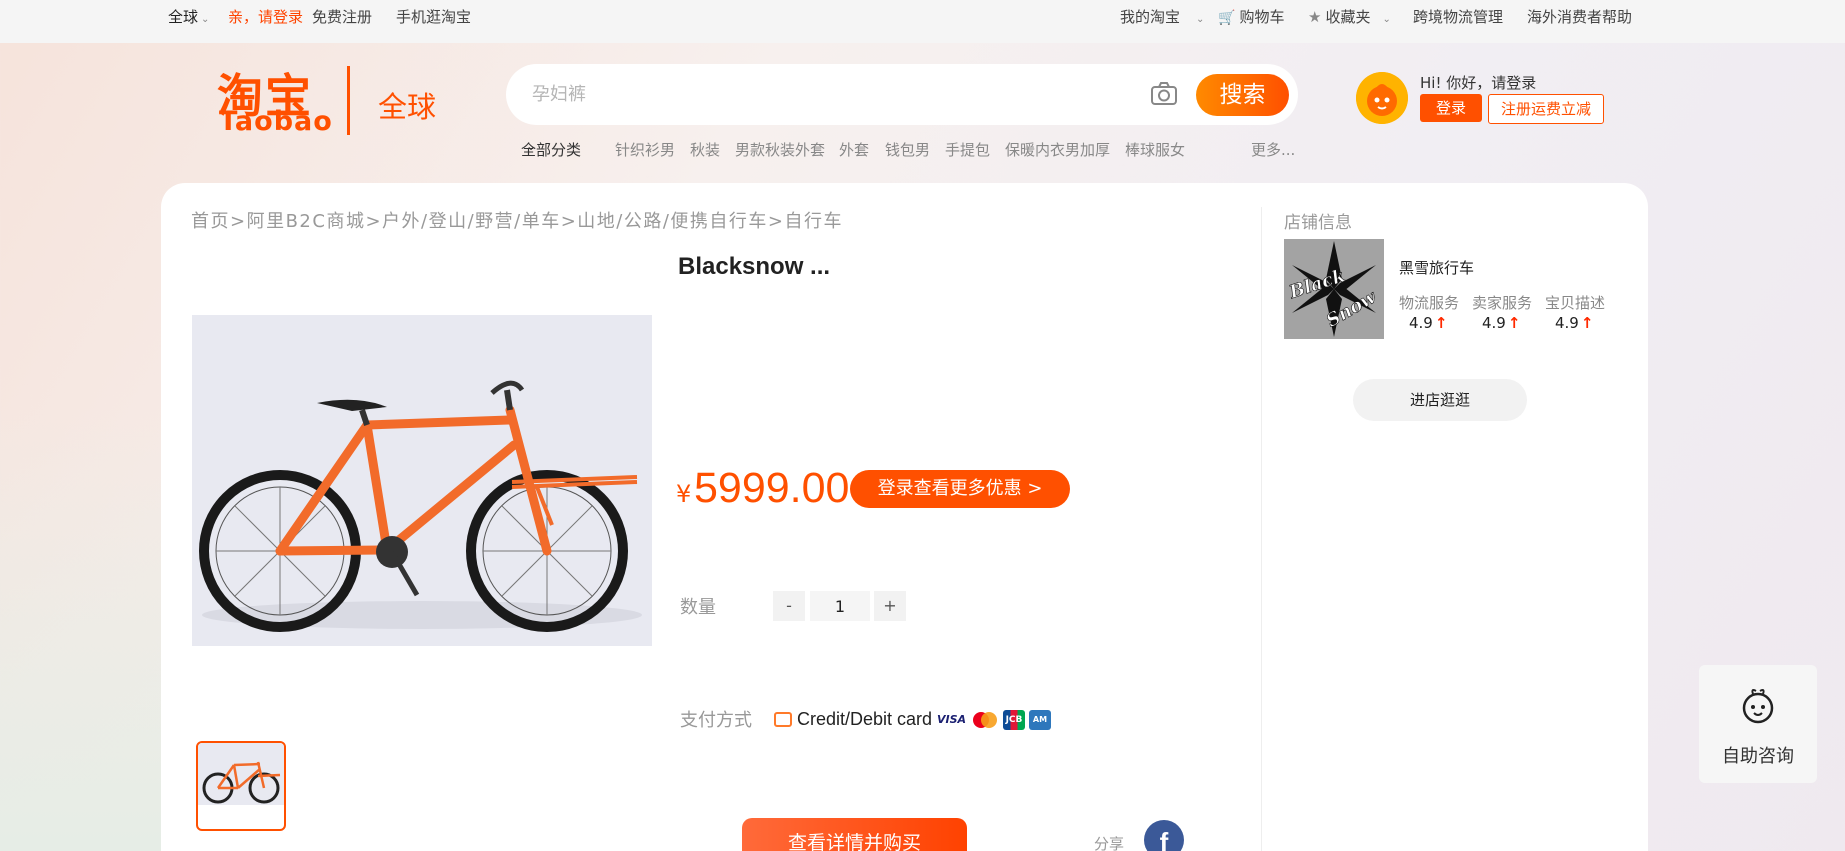 This screenshot has height=851, width=1845. I want to click on amex-icon: AM, so click(1040, 720).